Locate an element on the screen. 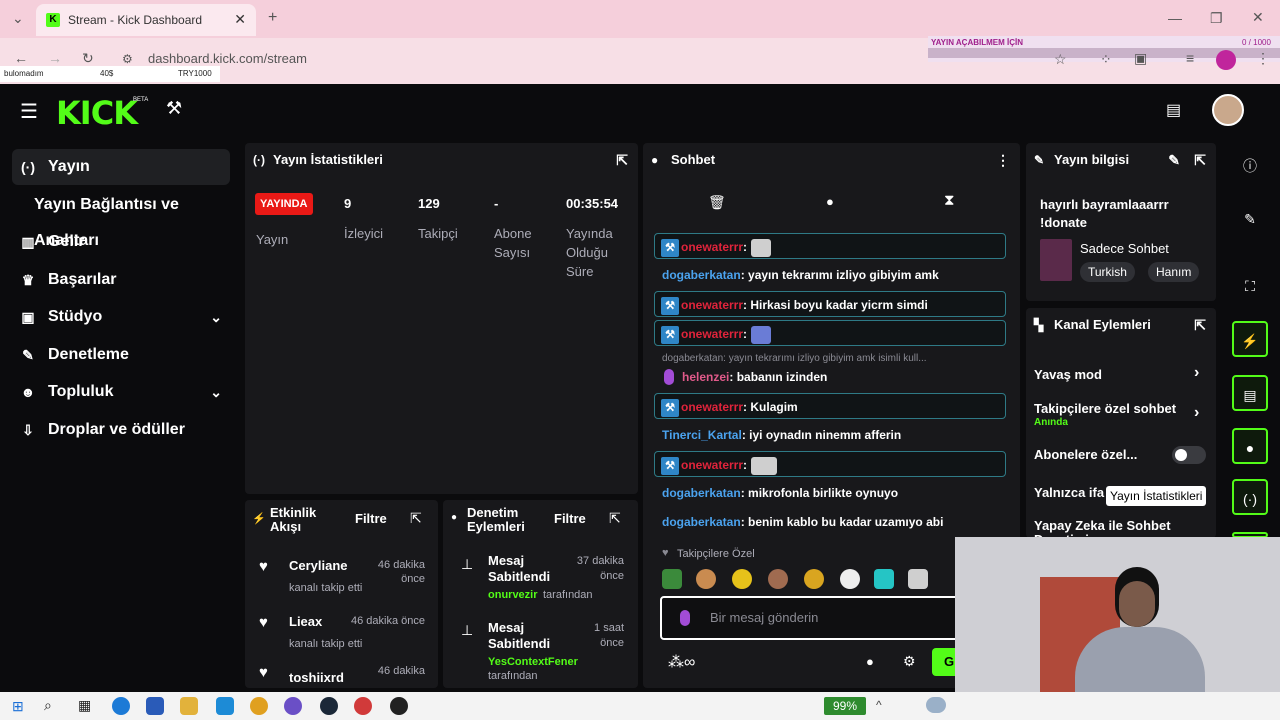  chat-mode-icon: ● is located at coordinates (830, 201).